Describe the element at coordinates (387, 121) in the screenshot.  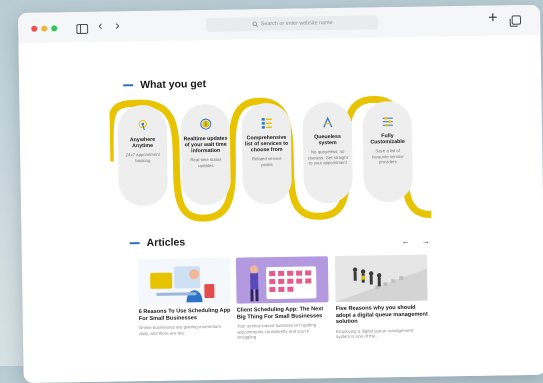
I see `sliders-icon` at that location.